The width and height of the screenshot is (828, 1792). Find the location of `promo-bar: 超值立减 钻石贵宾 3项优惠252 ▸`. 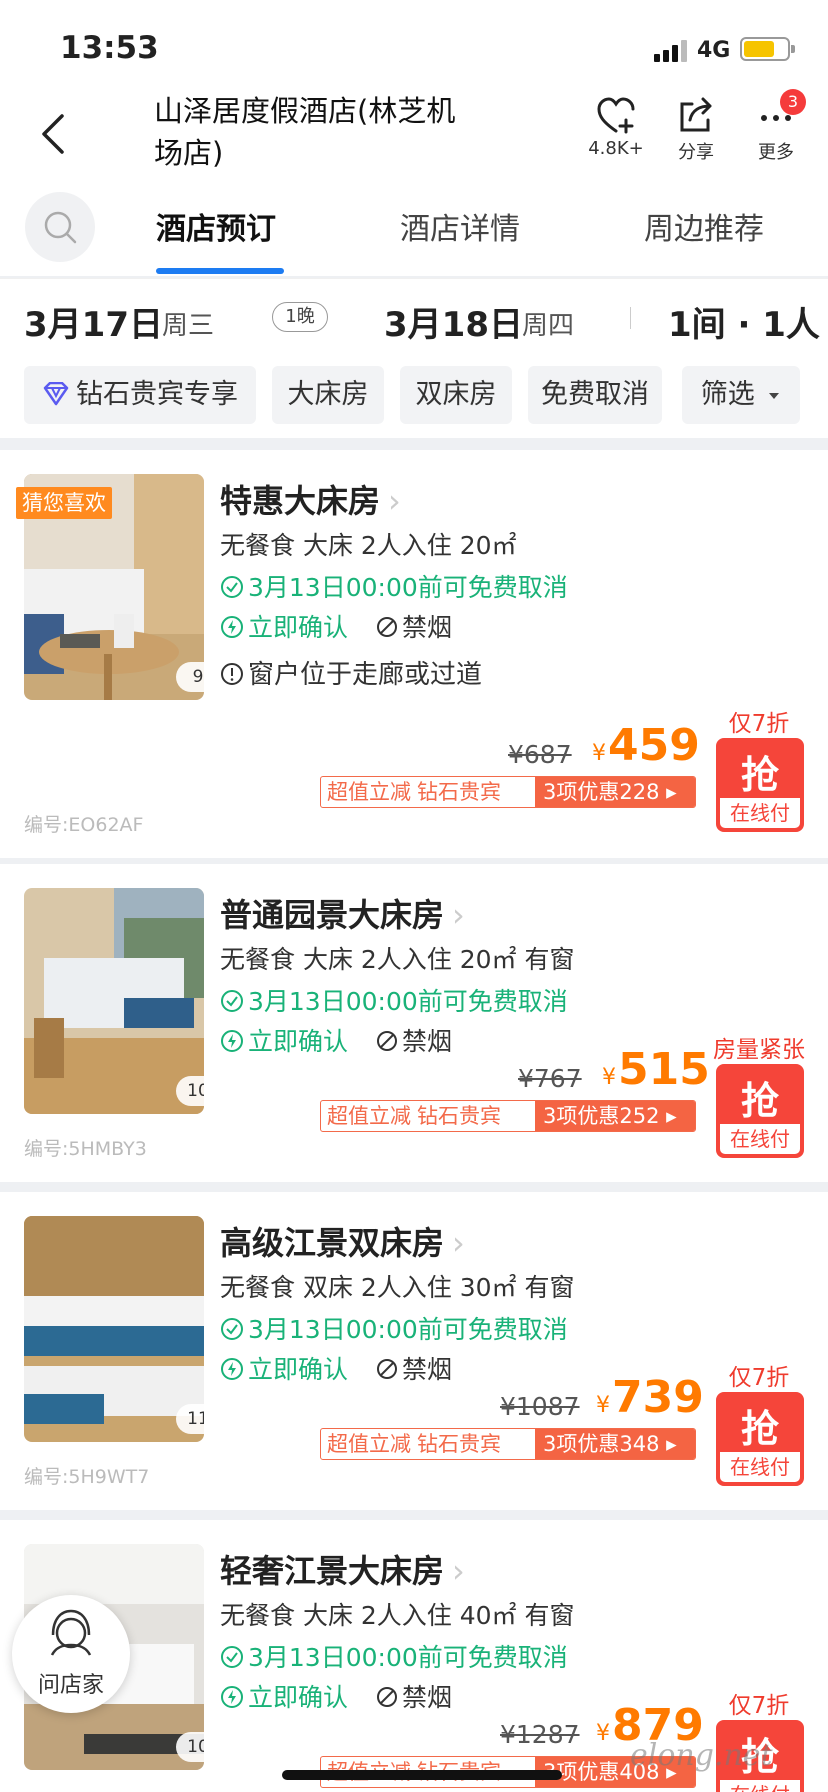

promo-bar: 超值立减 钻石贵宾 3项优惠252 ▸ is located at coordinates (508, 1116).